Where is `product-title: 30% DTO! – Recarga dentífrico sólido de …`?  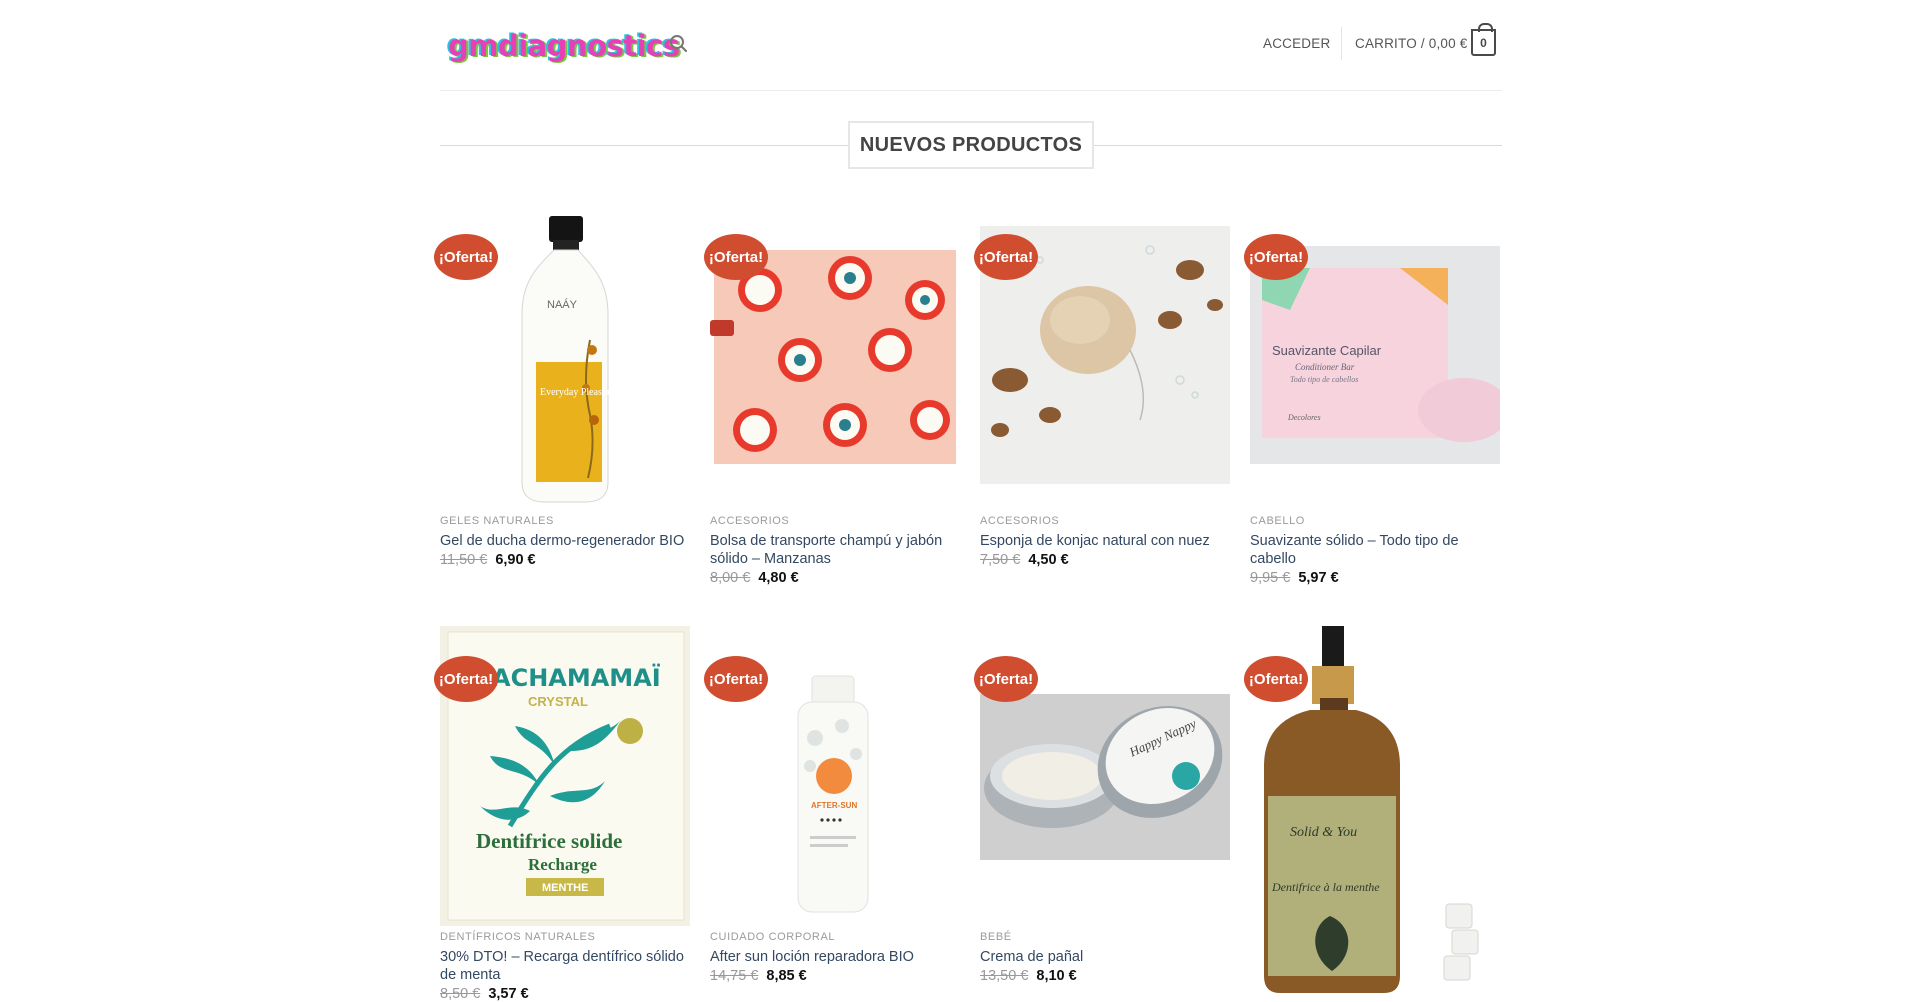 product-title: 30% DTO! – Recarga dentífrico sólido de … is located at coordinates (565, 966).